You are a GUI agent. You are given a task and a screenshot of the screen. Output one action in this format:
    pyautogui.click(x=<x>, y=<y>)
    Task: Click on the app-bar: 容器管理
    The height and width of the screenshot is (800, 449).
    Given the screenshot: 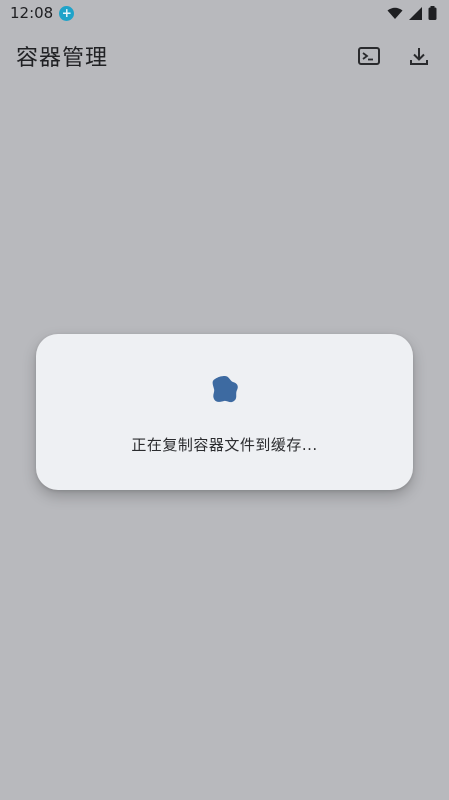 What is the action you would take?
    pyautogui.click(x=224, y=56)
    